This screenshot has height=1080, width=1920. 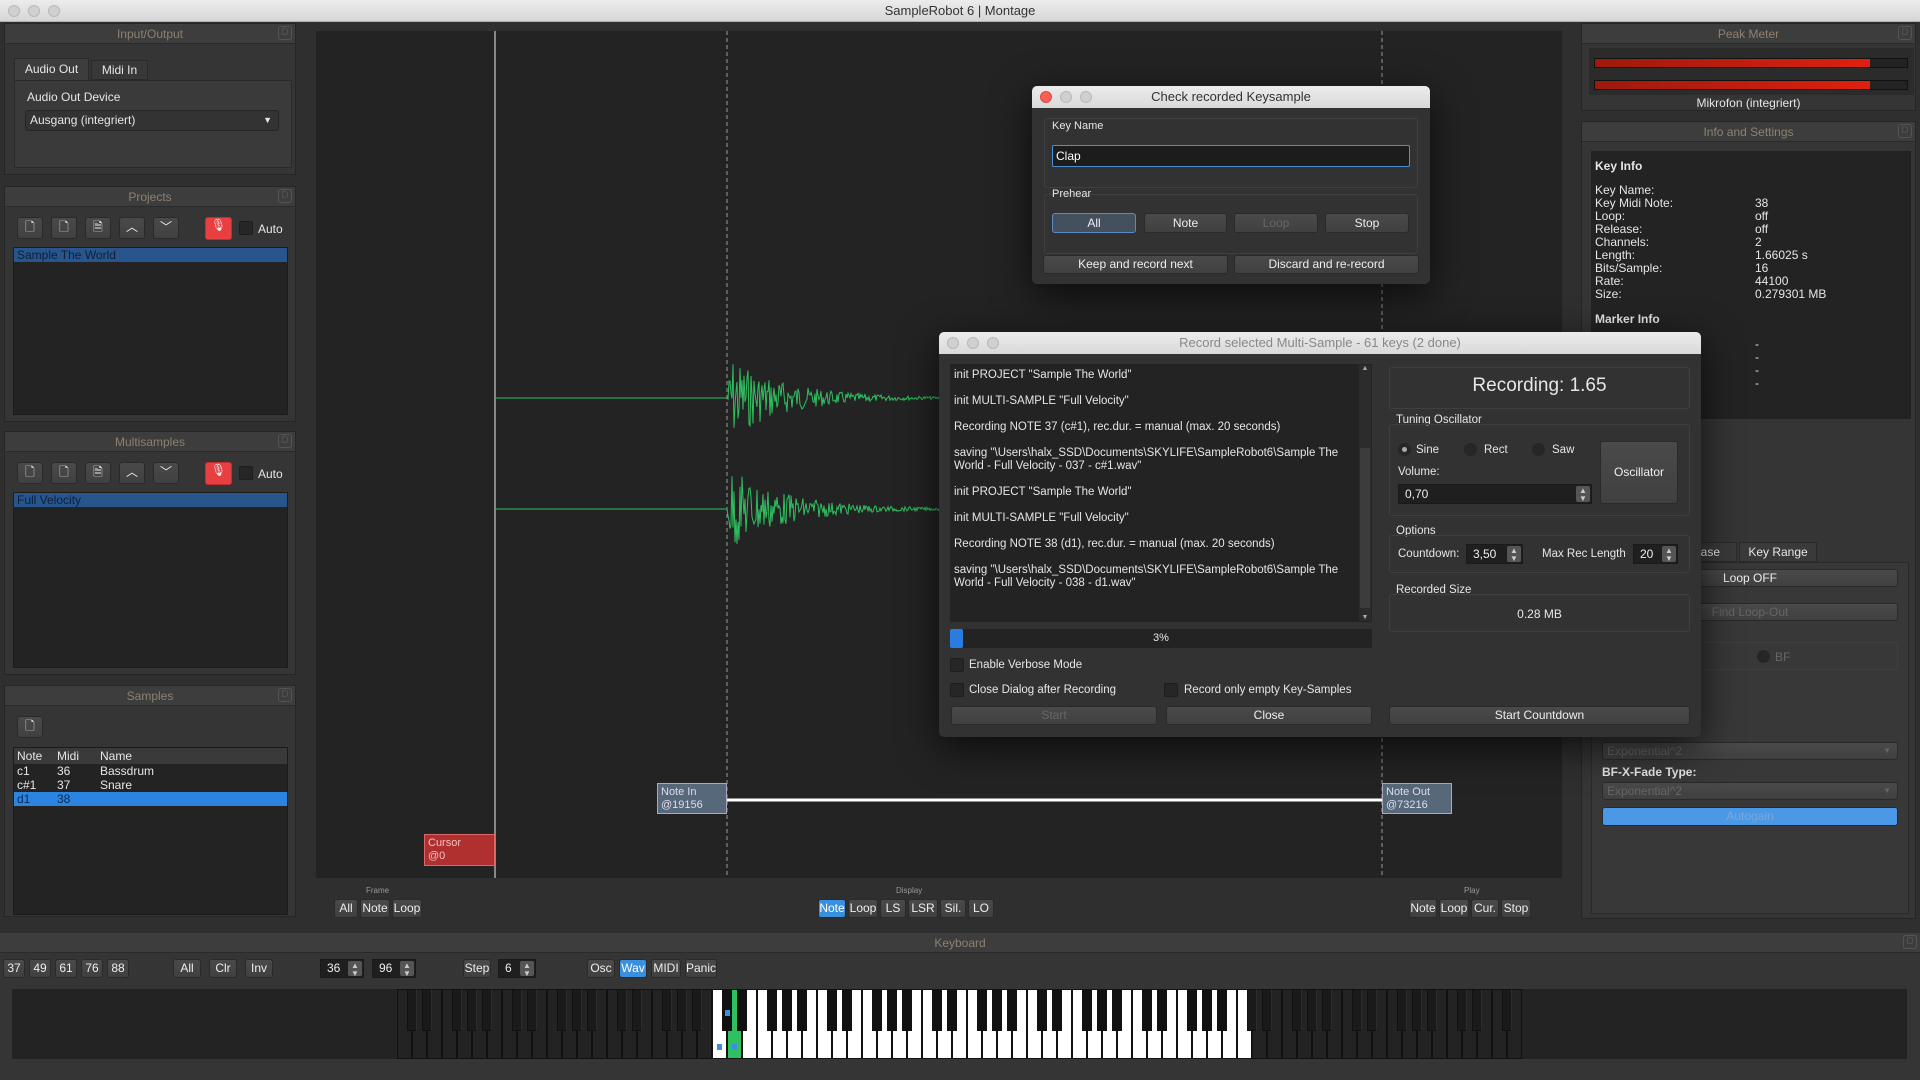 I want to click on scroll-up-icon: ▲, so click(x=1365, y=368).